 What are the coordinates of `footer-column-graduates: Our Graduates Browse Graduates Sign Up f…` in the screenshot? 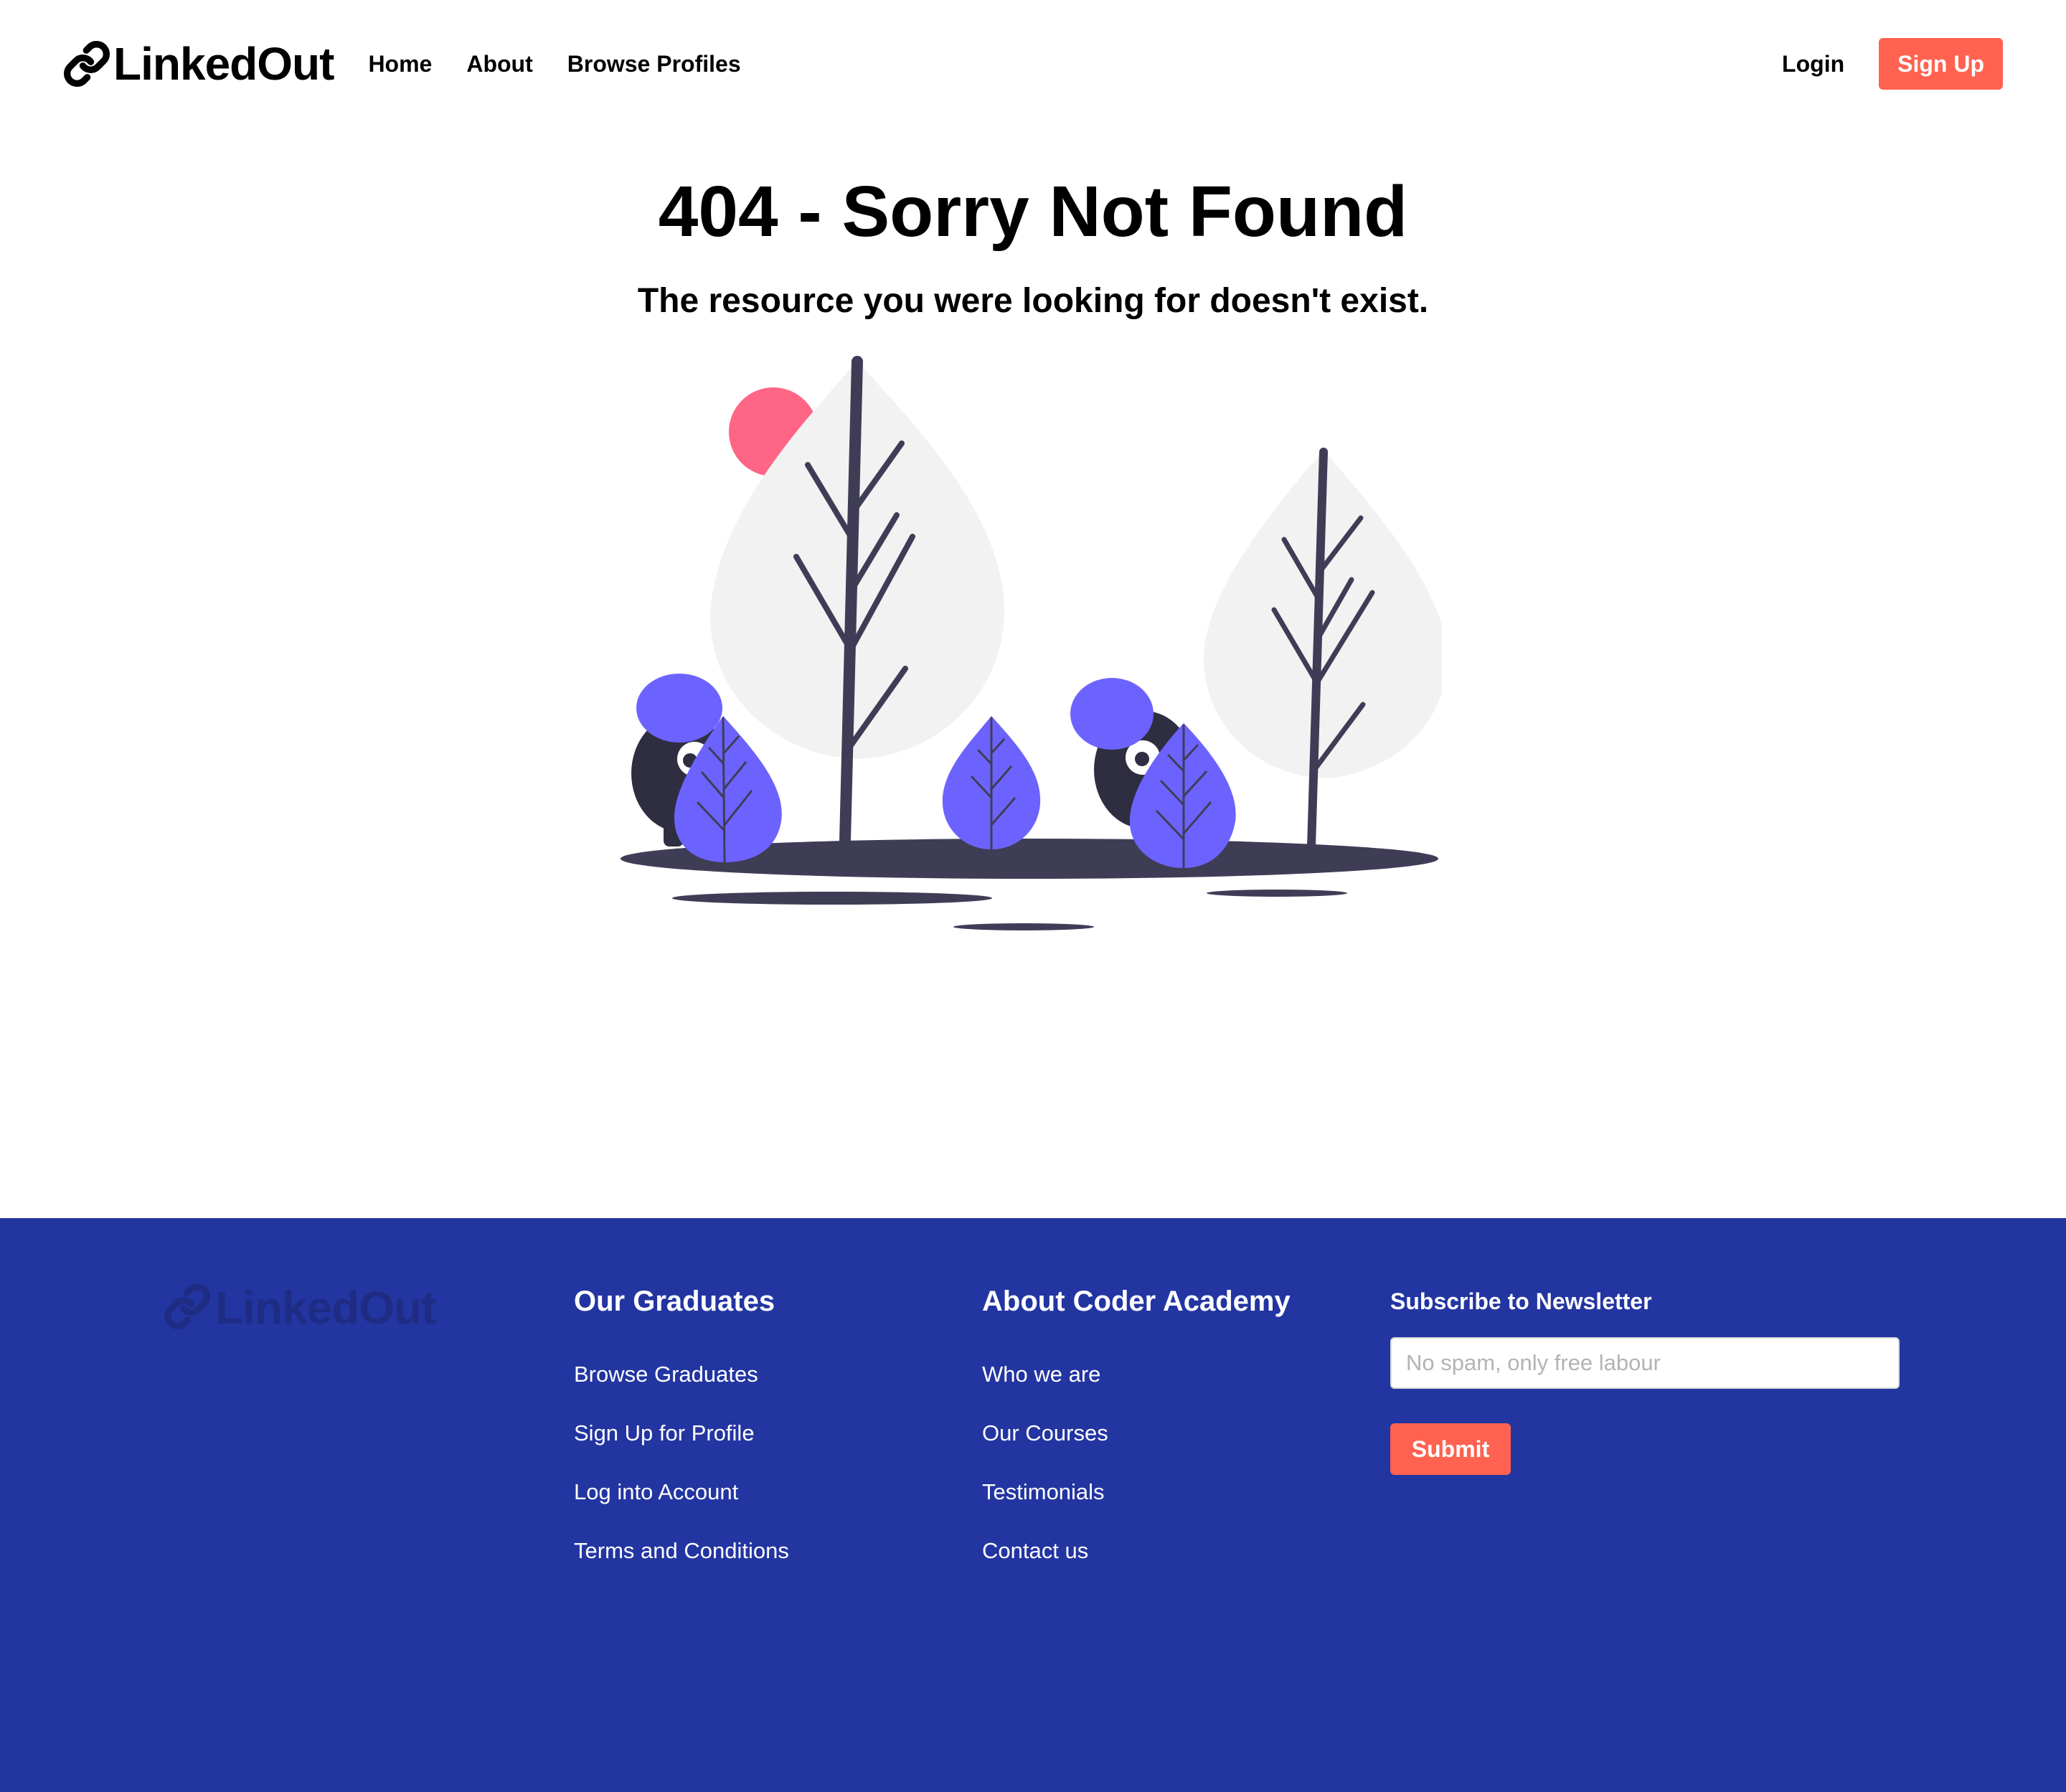 It's located at (681, 1439).